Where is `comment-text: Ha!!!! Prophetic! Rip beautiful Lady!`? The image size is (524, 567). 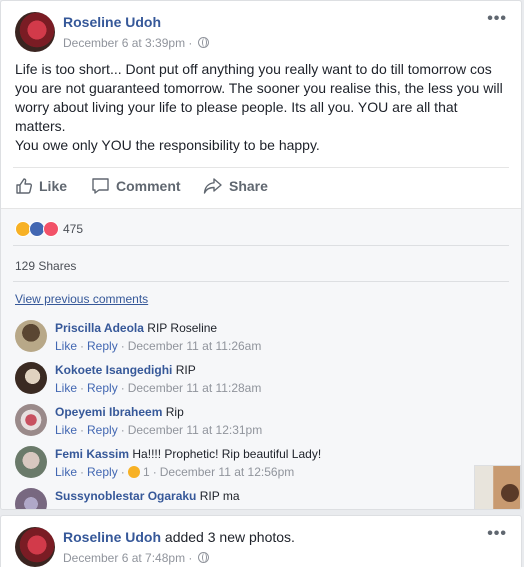
comment-text: Ha!!!! Prophetic! Rip beautiful Lady! is located at coordinates (227, 454).